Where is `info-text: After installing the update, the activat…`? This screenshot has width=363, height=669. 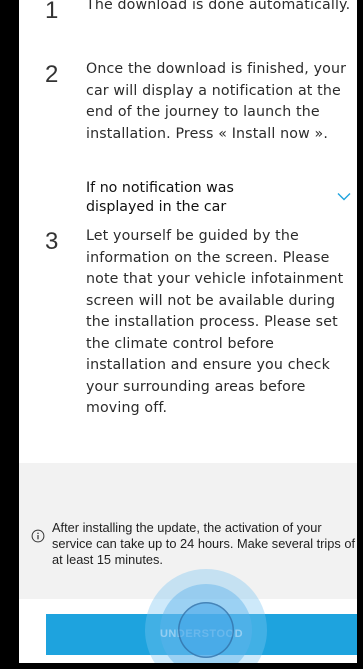
info-text: After installing the update, the activat… is located at coordinates (204, 543).